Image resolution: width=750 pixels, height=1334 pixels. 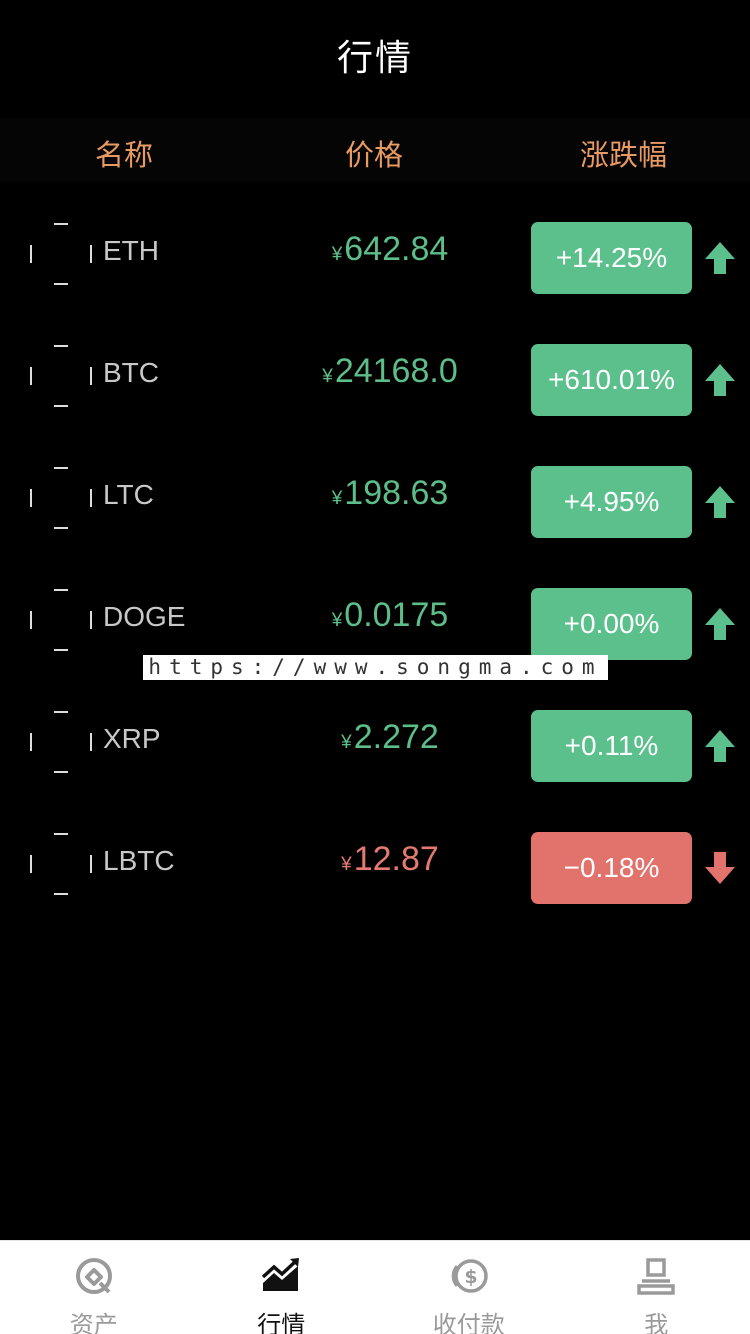 I want to click on payment-icon: $, so click(x=469, y=1276).